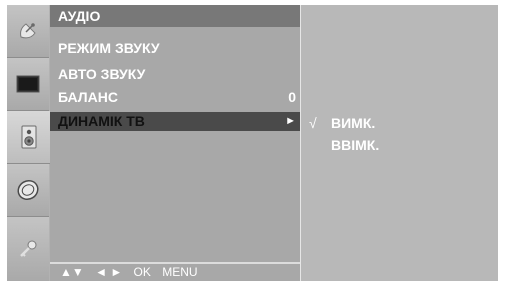 This screenshot has width=505, height=281. I want to click on menu-footer-hints: ▲▼ ◄ ► OK MENU, so click(175, 271).